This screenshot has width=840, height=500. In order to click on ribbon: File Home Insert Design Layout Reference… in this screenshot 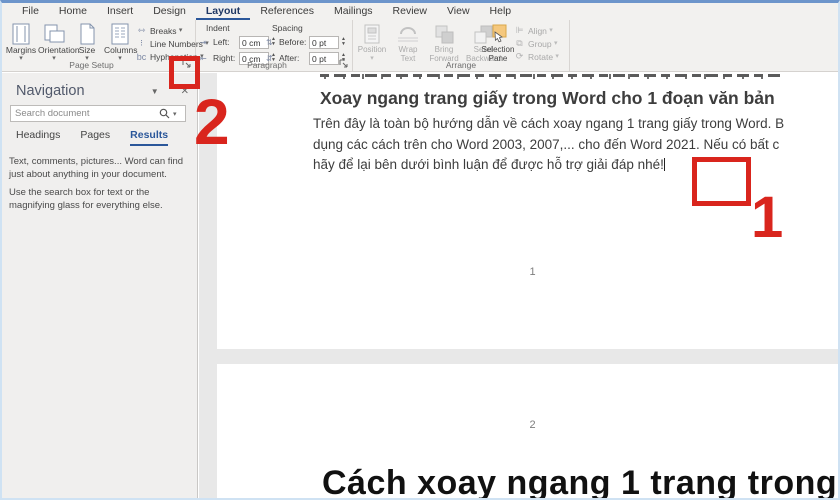, I will do `click(420, 37)`.